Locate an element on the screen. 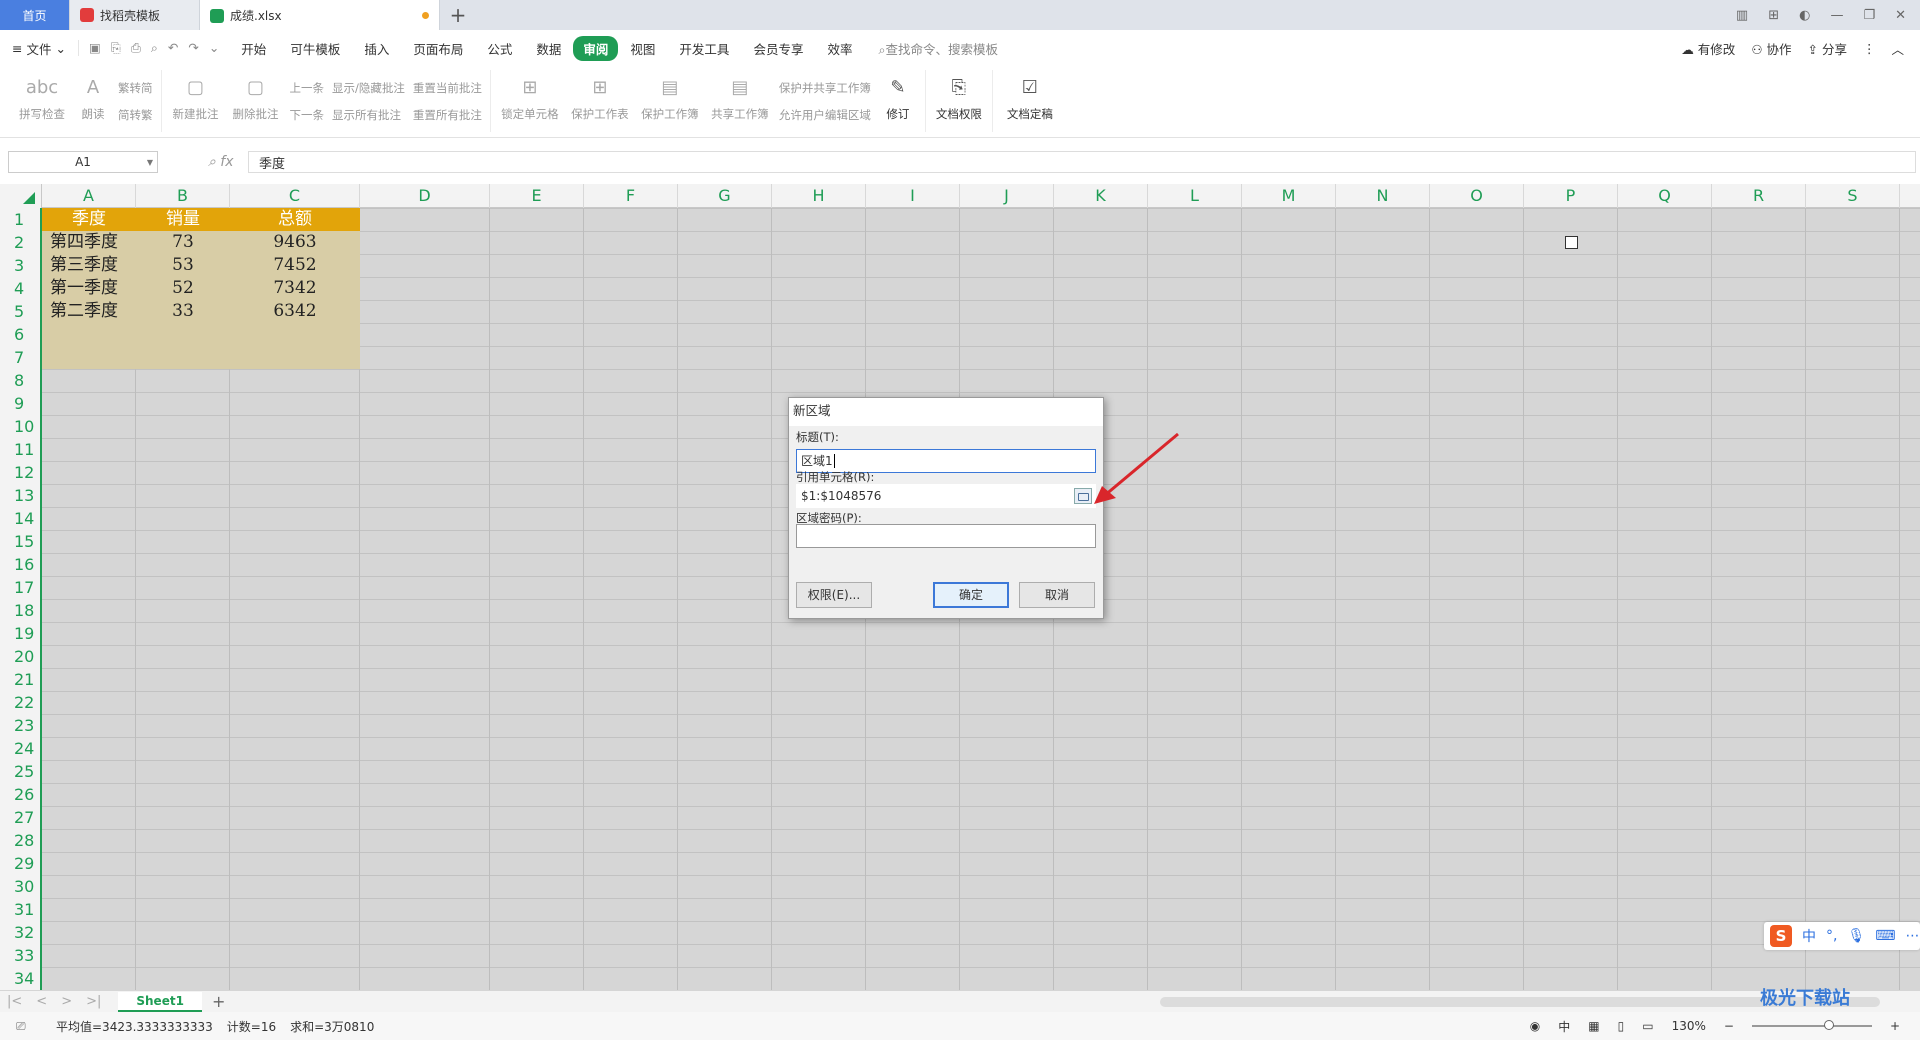 The width and height of the screenshot is (1920, 1040). row-header: 19 is located at coordinates (20, 633).